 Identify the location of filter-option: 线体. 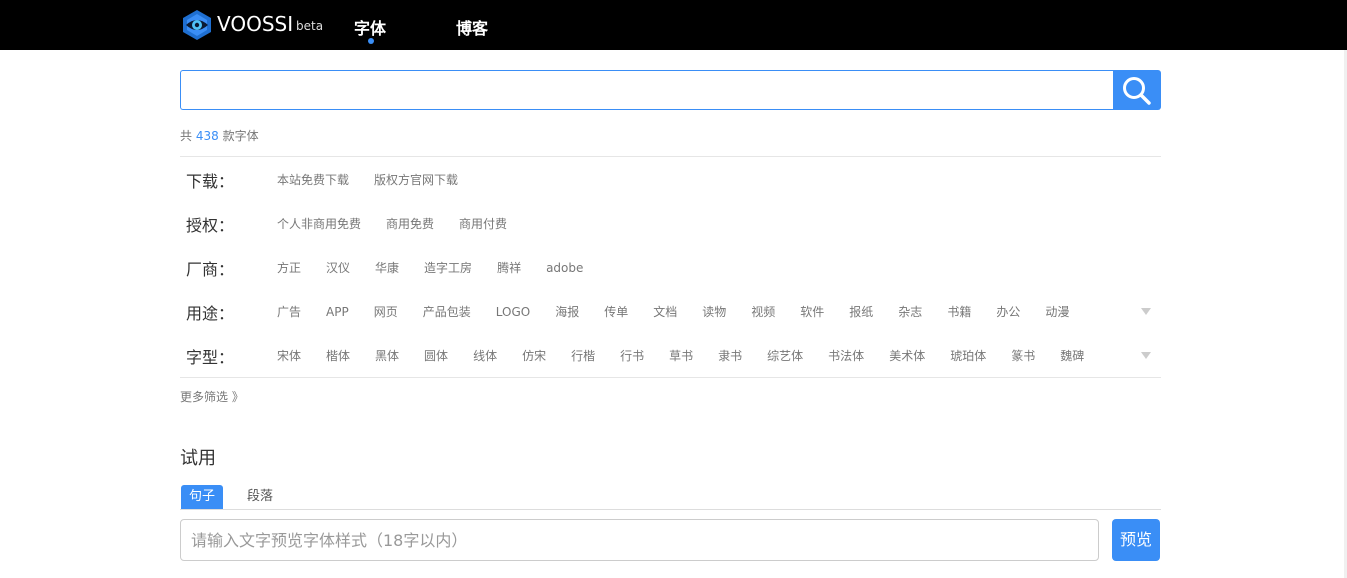
(485, 355).